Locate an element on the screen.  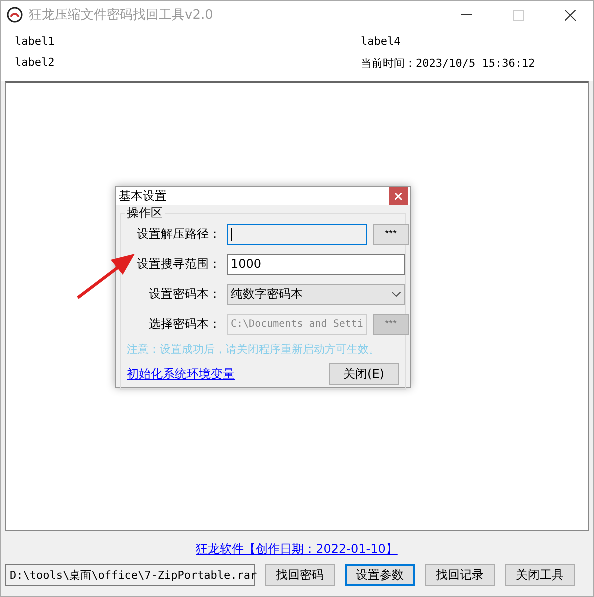
annotation-arrow-drawing is located at coordinates (106, 276).